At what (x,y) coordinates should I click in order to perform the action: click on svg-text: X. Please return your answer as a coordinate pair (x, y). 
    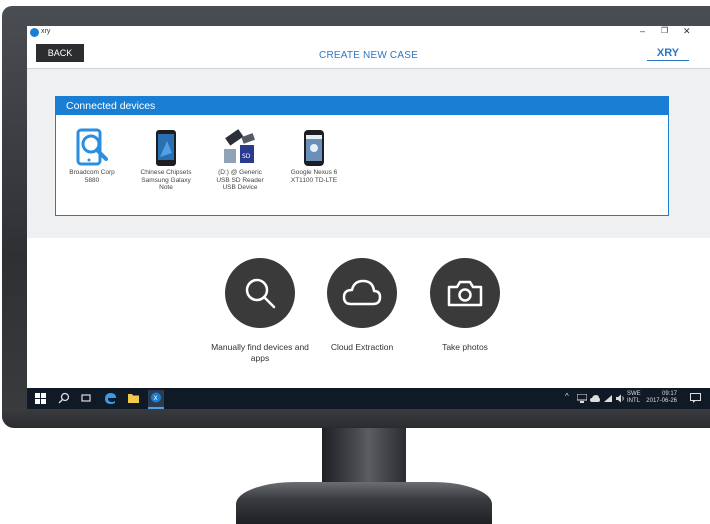
    Looking at the image, I should click on (156, 398).